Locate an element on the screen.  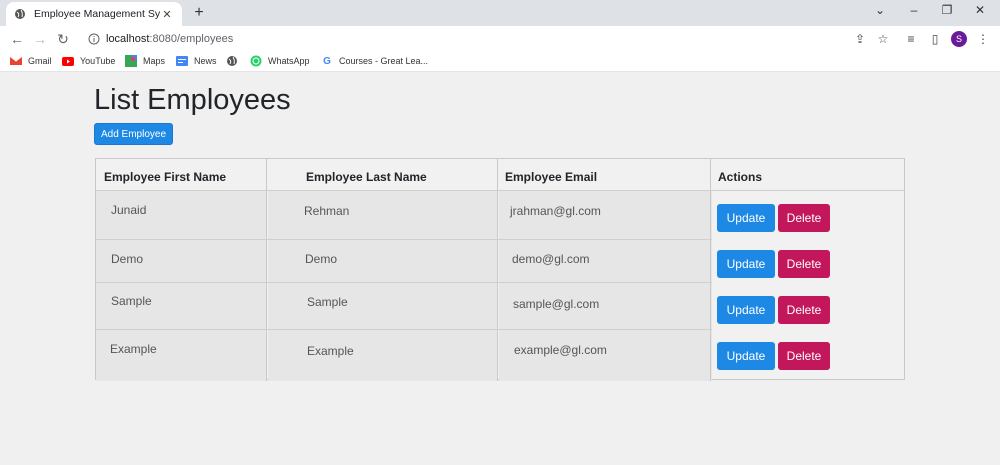
browser-tab: Employee Management System ✕ is located at coordinates (94, 14).